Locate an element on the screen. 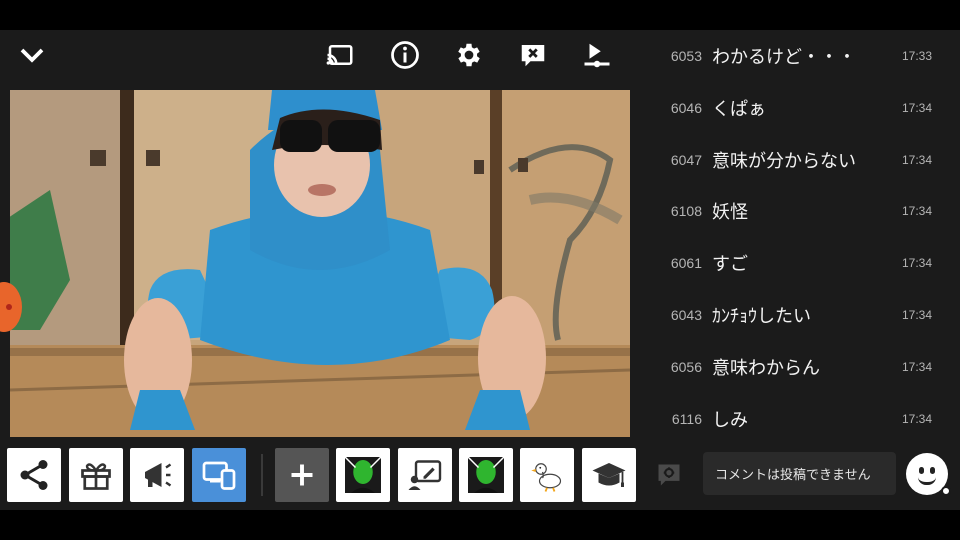 The width and height of the screenshot is (960, 540). comment-number: 6061 is located at coordinates (686, 263).